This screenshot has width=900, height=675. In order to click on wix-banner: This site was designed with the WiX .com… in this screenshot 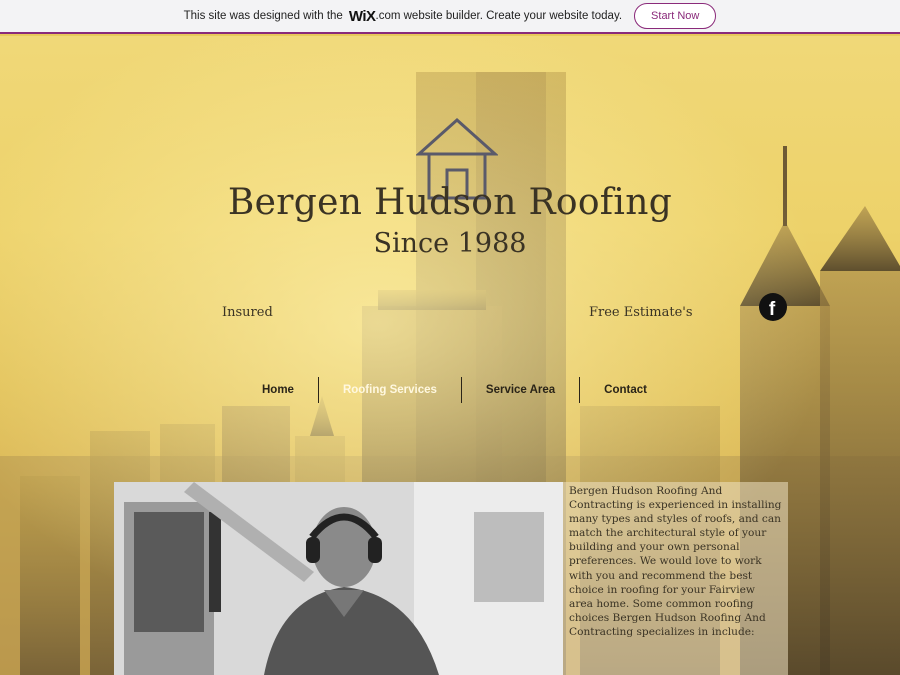, I will do `click(450, 17)`.